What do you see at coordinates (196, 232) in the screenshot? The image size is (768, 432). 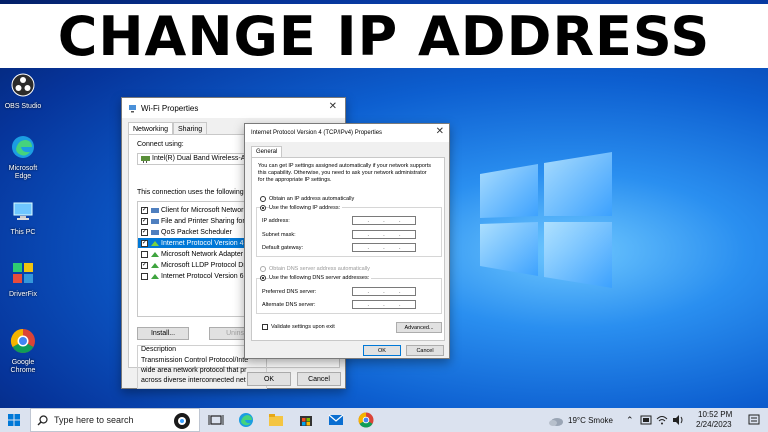 I see `list-item-label: QoS Packet Scheduler` at bounding box center [196, 232].